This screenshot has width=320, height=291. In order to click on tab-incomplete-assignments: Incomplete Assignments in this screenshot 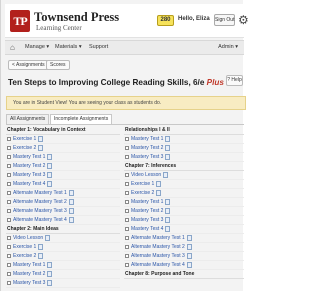, I will do `click(81, 119)`.